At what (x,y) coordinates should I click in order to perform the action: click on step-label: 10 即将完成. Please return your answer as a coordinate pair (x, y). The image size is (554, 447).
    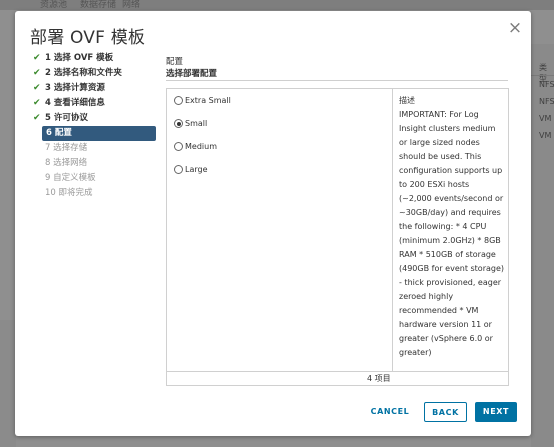
    Looking at the image, I should click on (69, 193).